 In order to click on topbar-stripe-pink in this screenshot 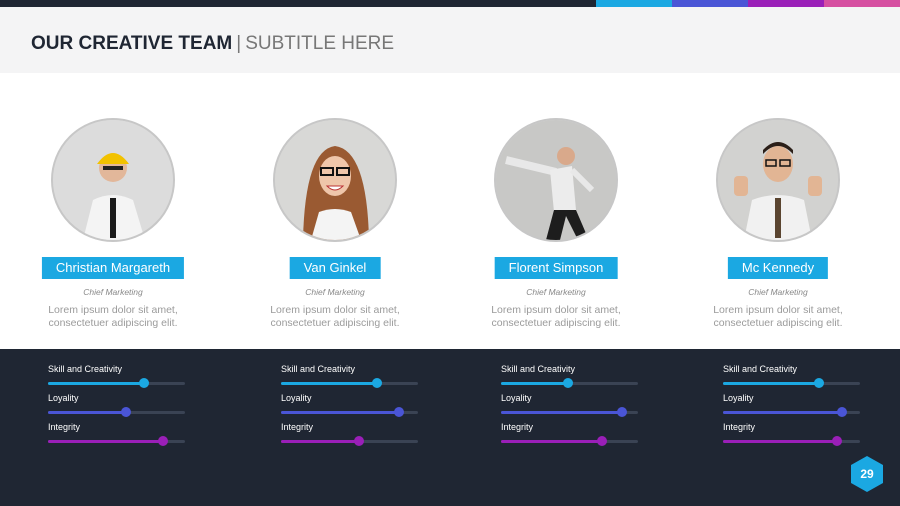, I will do `click(862, 3)`.